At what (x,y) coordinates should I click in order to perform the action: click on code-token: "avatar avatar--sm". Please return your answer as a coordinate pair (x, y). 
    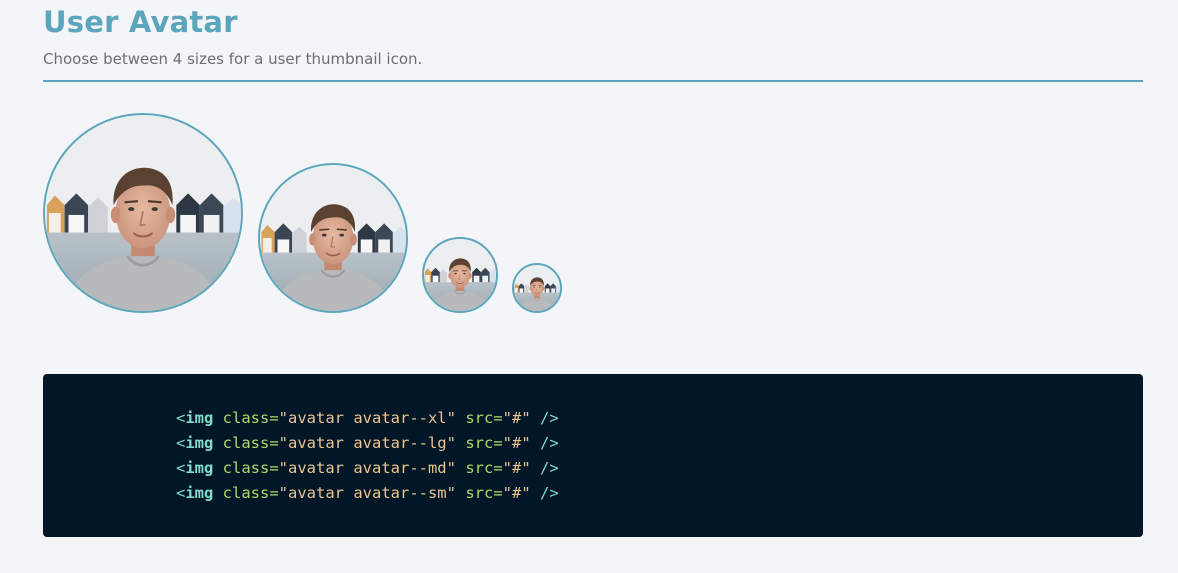
    Looking at the image, I should click on (367, 493).